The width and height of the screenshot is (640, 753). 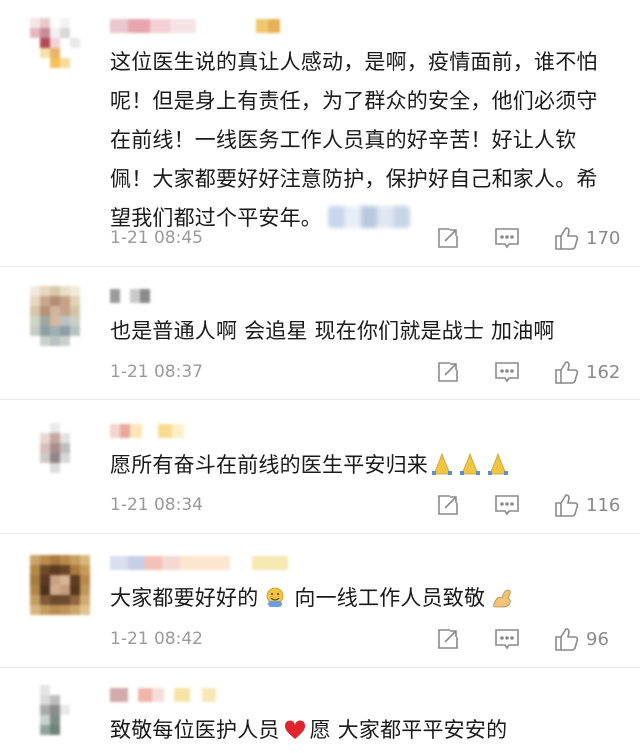 I want to click on comment-item: 致敬每位医护人员 愿 大家都平平安安的, so click(x=320, y=709).